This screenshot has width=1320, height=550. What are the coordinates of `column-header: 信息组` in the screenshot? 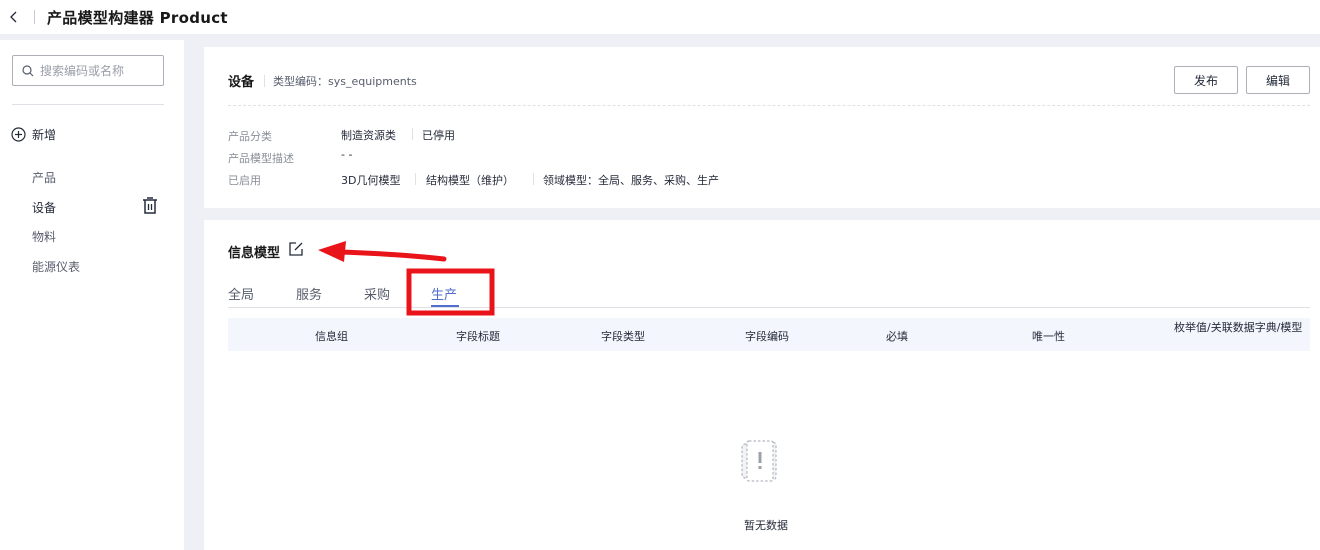 It's located at (331, 336).